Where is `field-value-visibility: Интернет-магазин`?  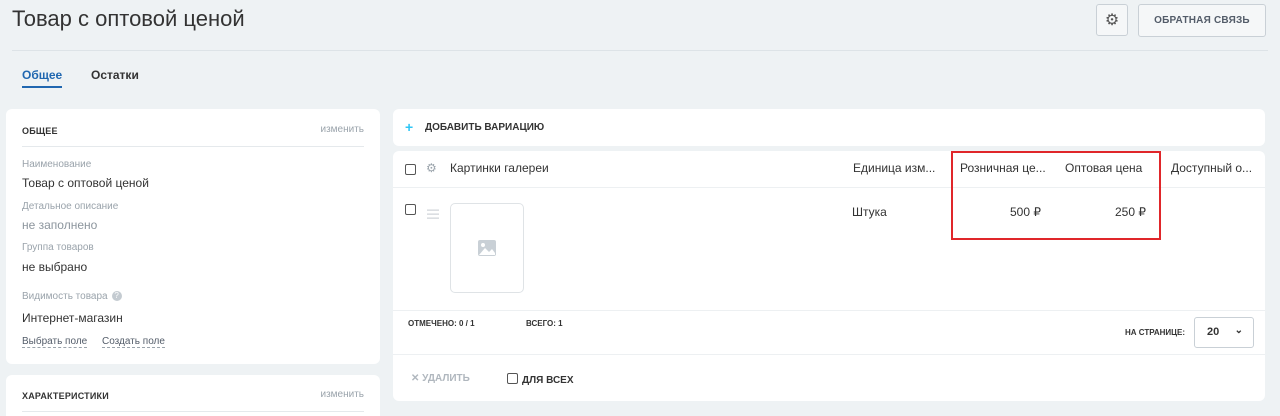 field-value-visibility: Интернет-магазин is located at coordinates (72, 318).